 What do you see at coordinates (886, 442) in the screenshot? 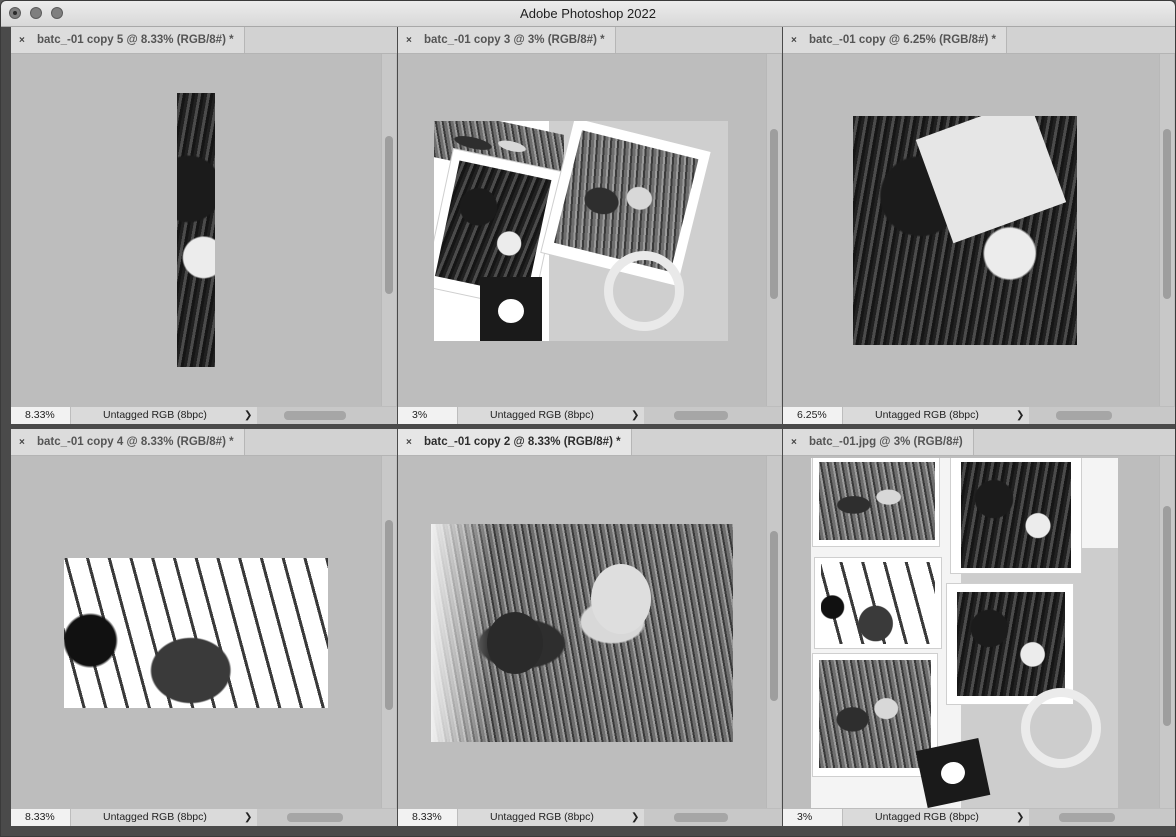
I see `document-tab-label: batc_-01.jpg @ 3% (RGB/8#)` at bounding box center [886, 442].